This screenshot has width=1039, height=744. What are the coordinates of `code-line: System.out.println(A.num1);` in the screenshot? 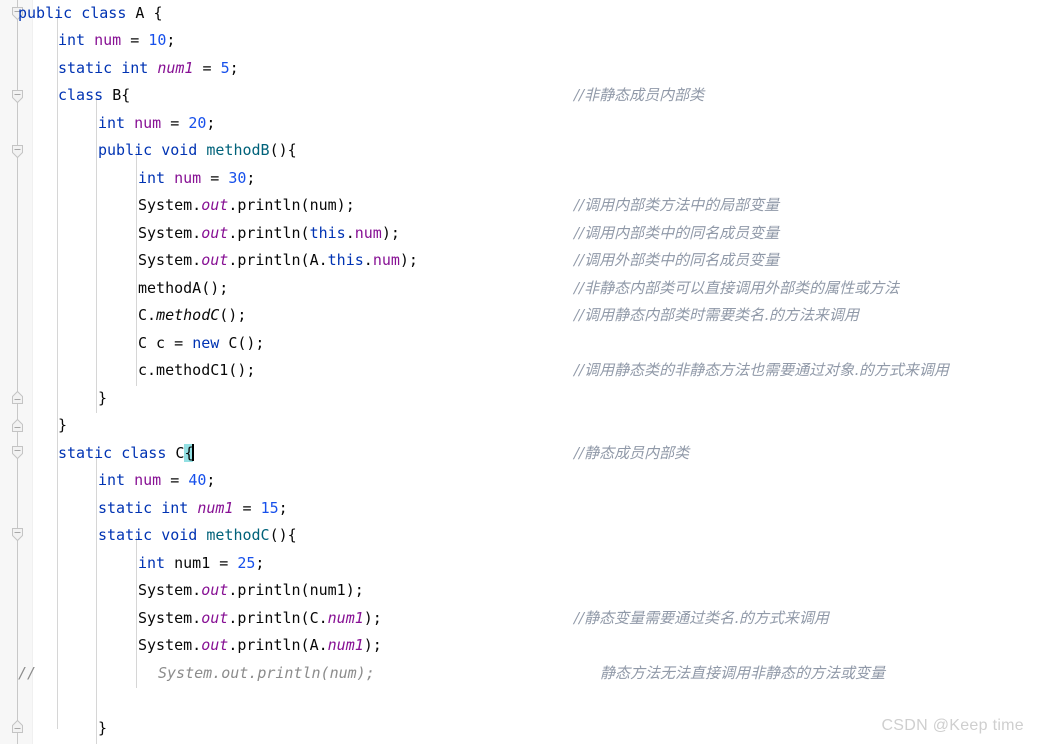 It's located at (260, 645).